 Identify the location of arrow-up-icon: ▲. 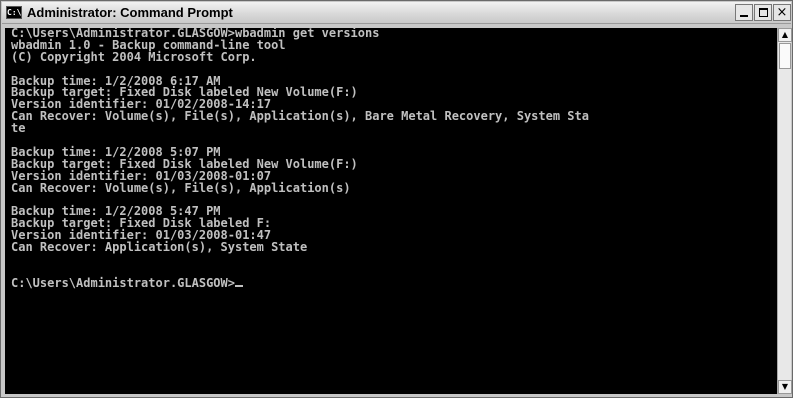
(785, 34).